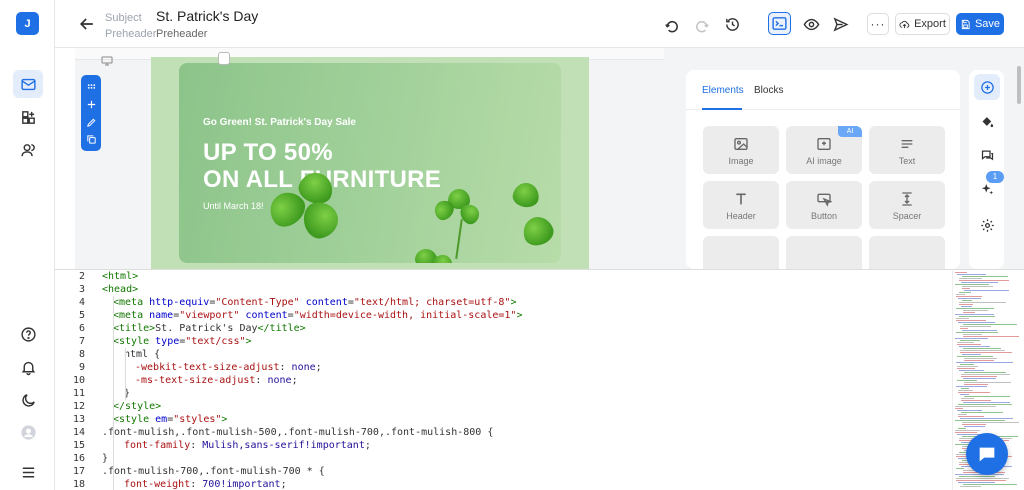  I want to click on line-number: 10, so click(78, 380).